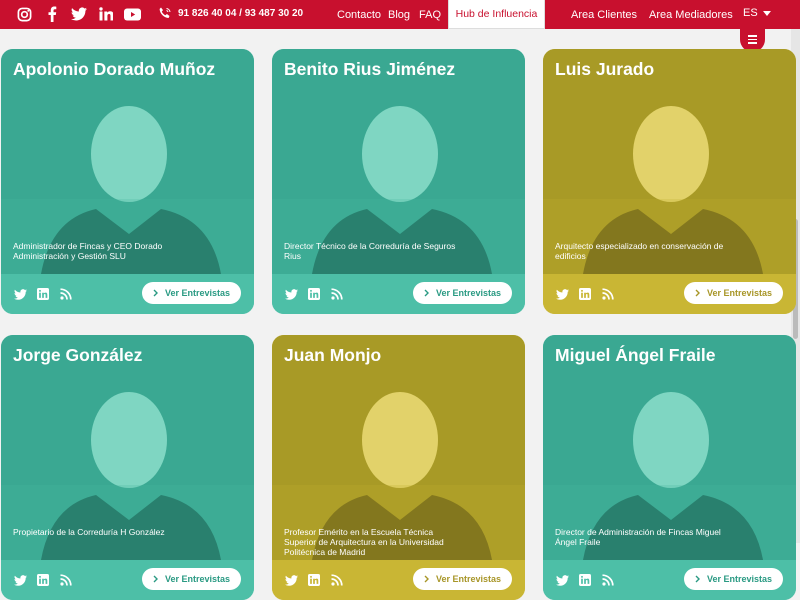  Describe the element at coordinates (370, 69) in the screenshot. I see `person-name: Benito Rius Jiménez` at that location.